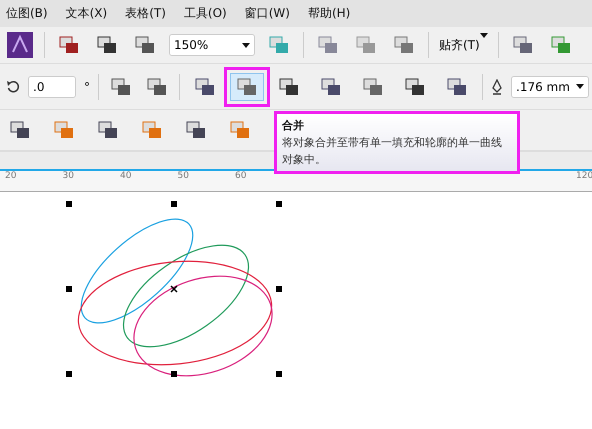 Image resolution: width=592 pixels, height=429 pixels. What do you see at coordinates (10, 176) in the screenshot?
I see `ruler-label: 20` at bounding box center [10, 176].